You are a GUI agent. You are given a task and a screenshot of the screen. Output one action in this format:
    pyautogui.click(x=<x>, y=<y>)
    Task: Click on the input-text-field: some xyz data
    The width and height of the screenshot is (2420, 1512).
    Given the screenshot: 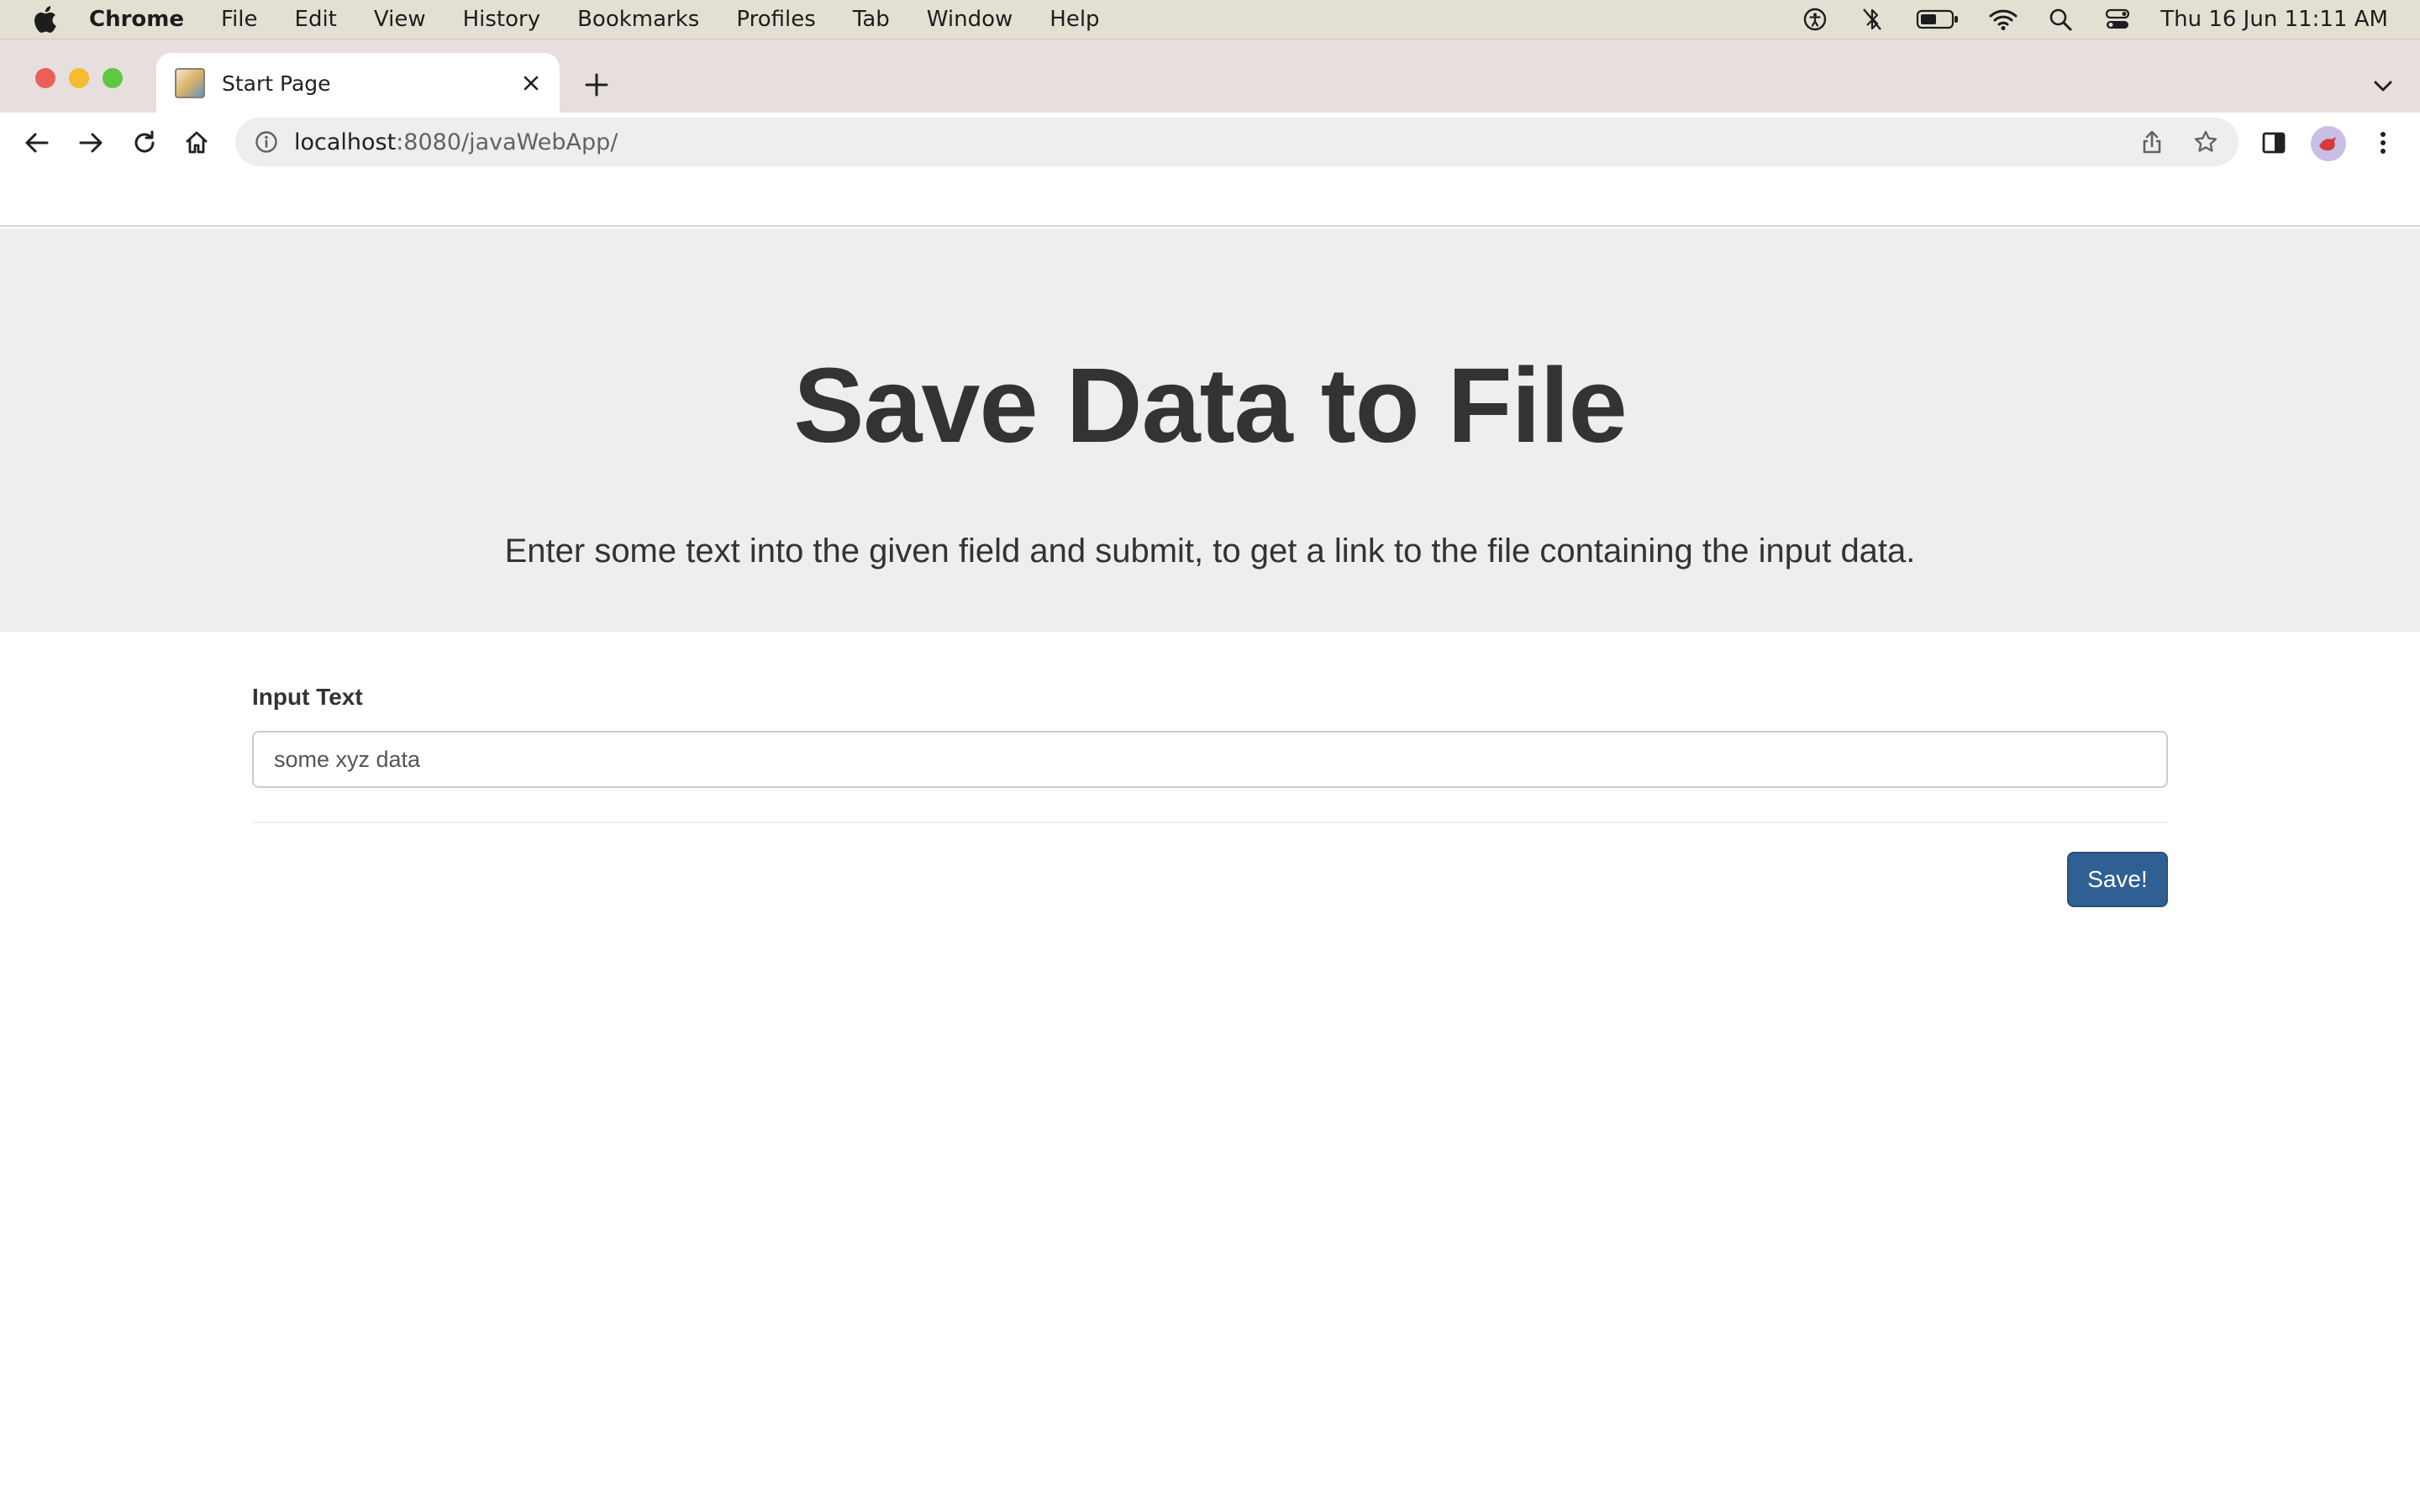 What is the action you would take?
    pyautogui.click(x=1210, y=759)
    